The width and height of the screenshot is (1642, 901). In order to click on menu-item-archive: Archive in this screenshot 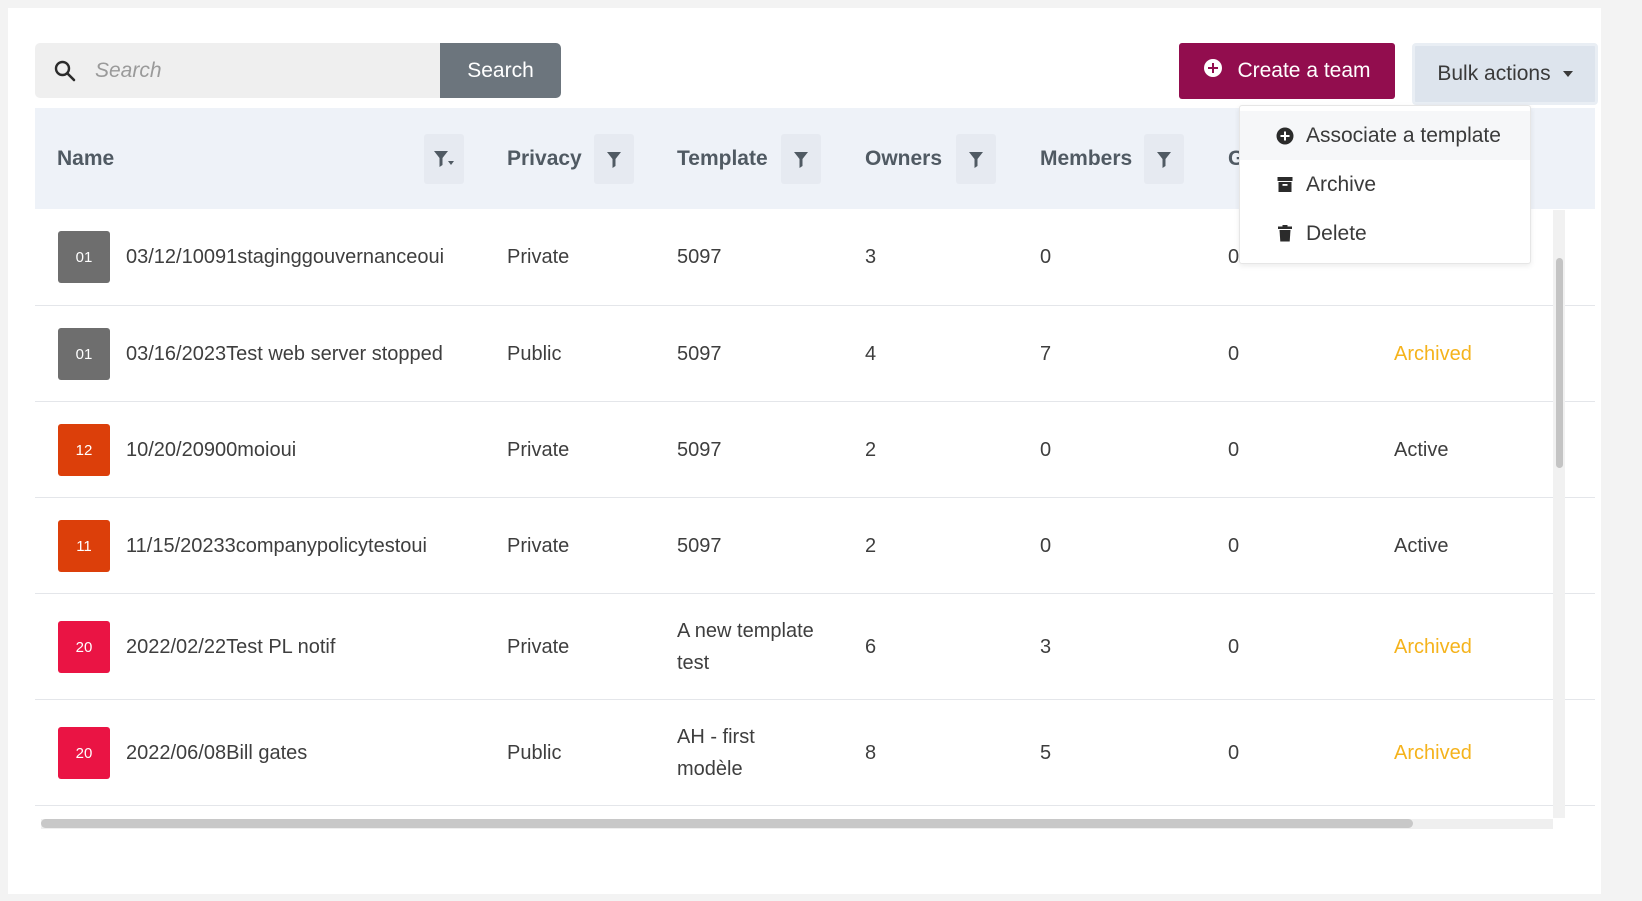, I will do `click(1385, 184)`.